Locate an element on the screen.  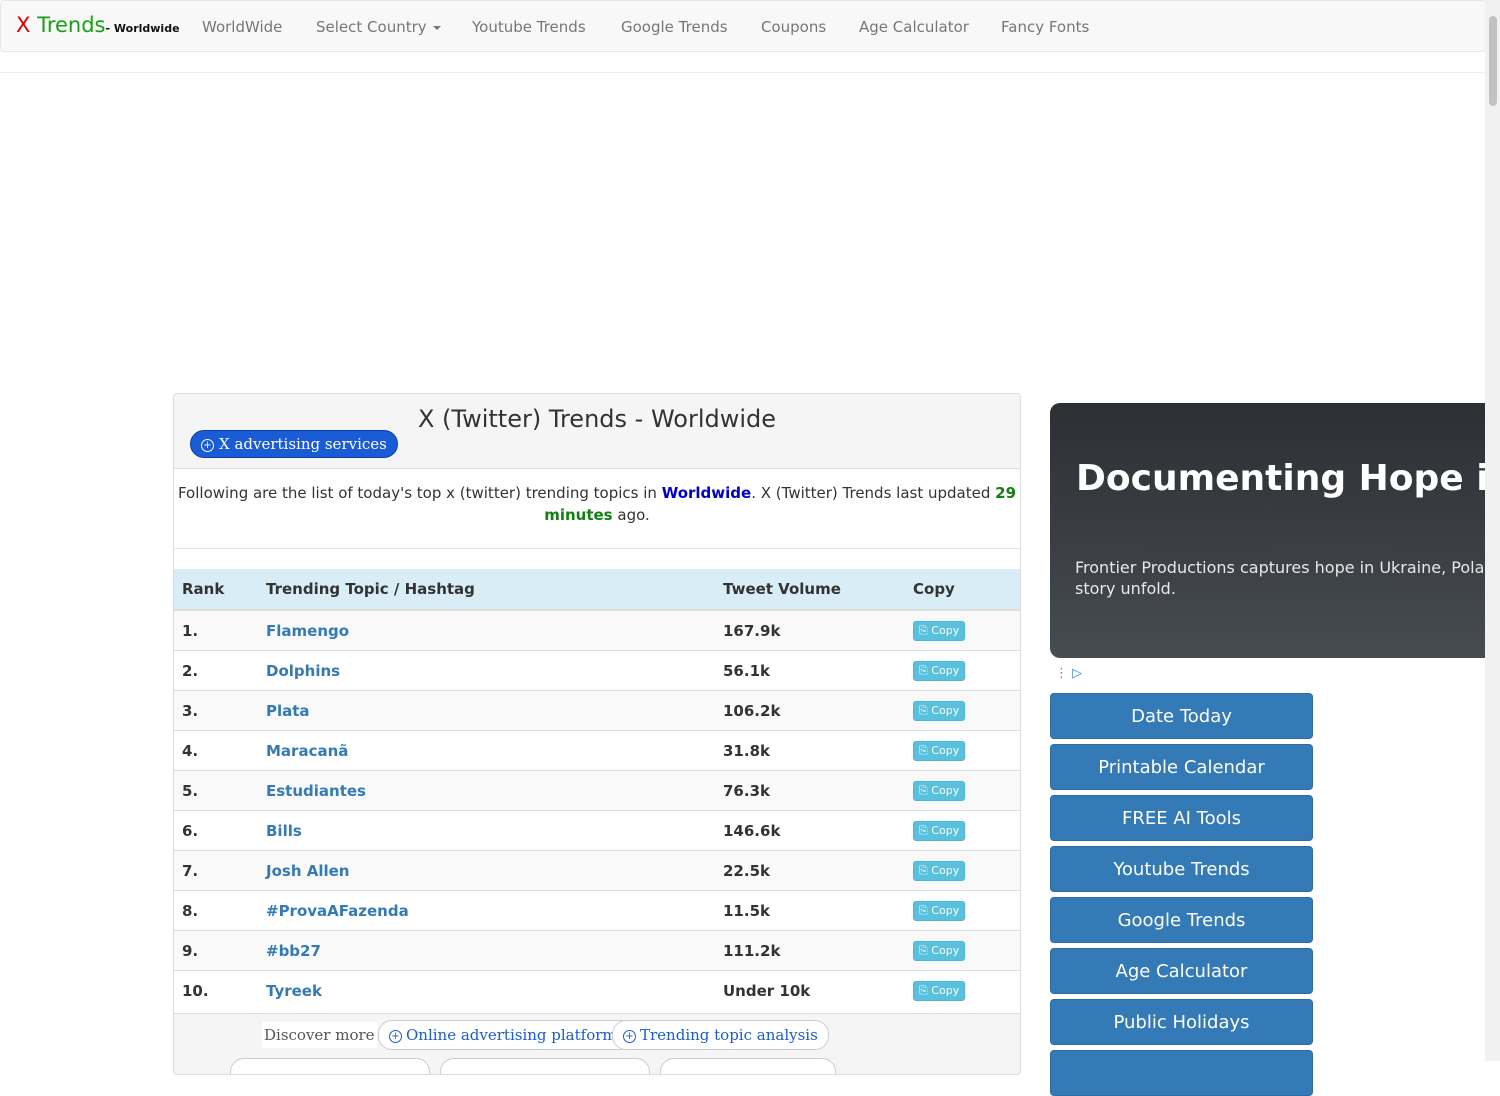
intro-part: ago. is located at coordinates (631, 515).